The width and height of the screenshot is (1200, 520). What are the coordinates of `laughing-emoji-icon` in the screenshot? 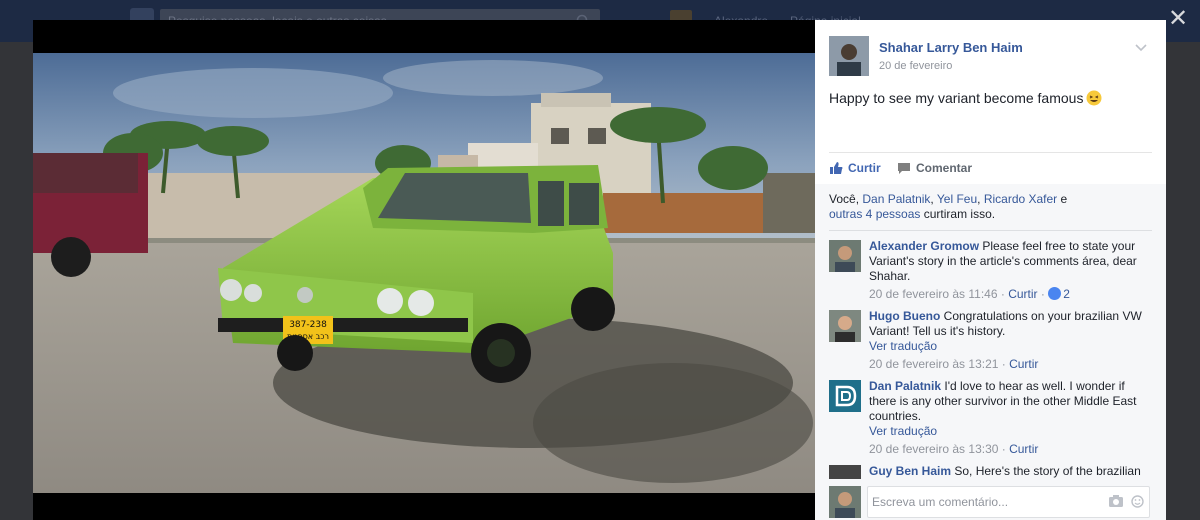 It's located at (1094, 98).